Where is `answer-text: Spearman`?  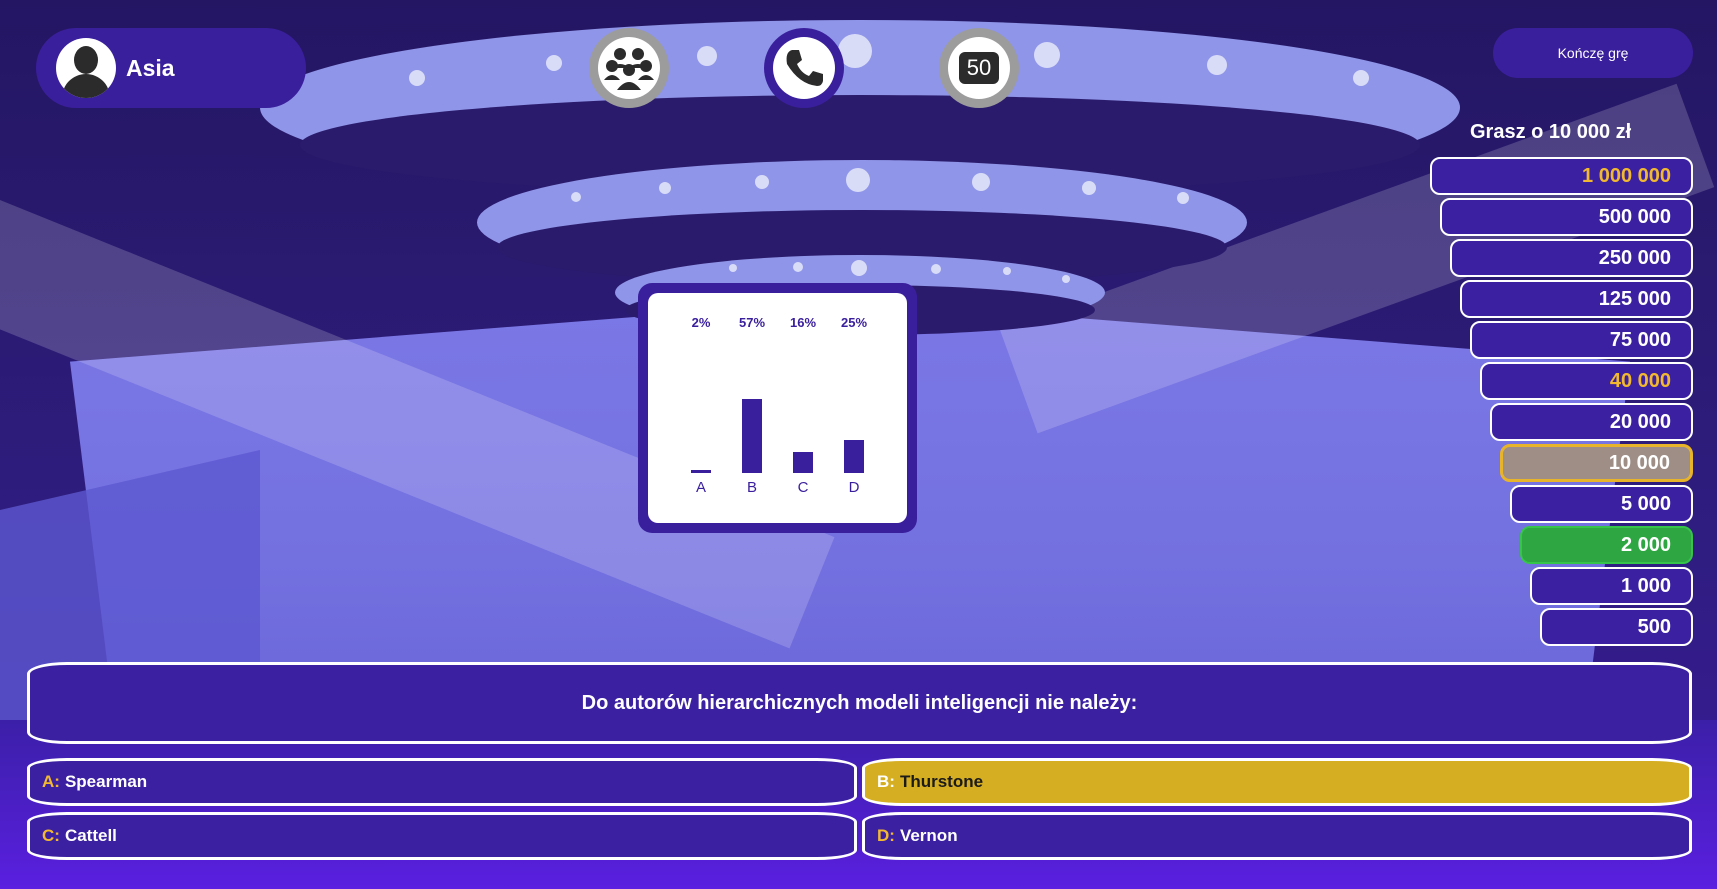 answer-text: Spearman is located at coordinates (106, 781).